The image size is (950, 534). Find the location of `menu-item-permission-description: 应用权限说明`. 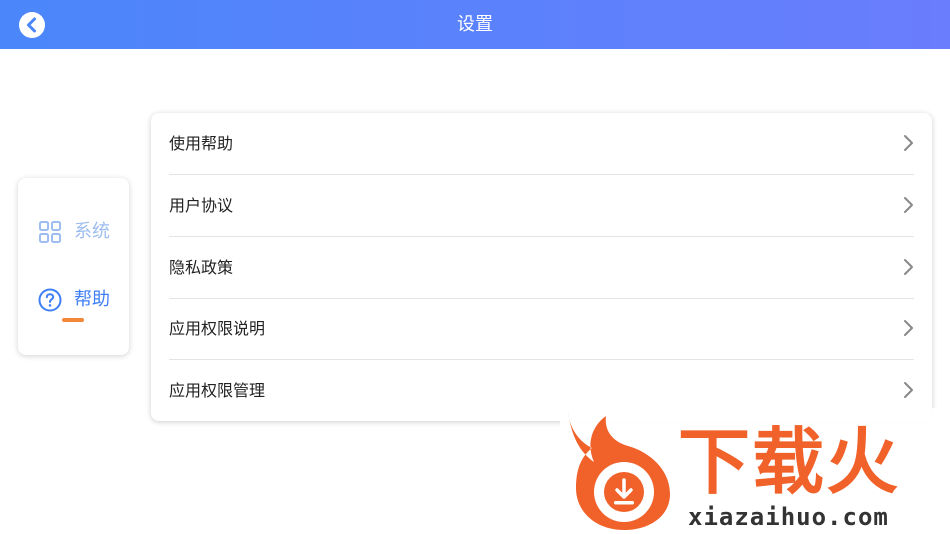

menu-item-permission-description: 应用权限说明 is located at coordinates (541, 329).